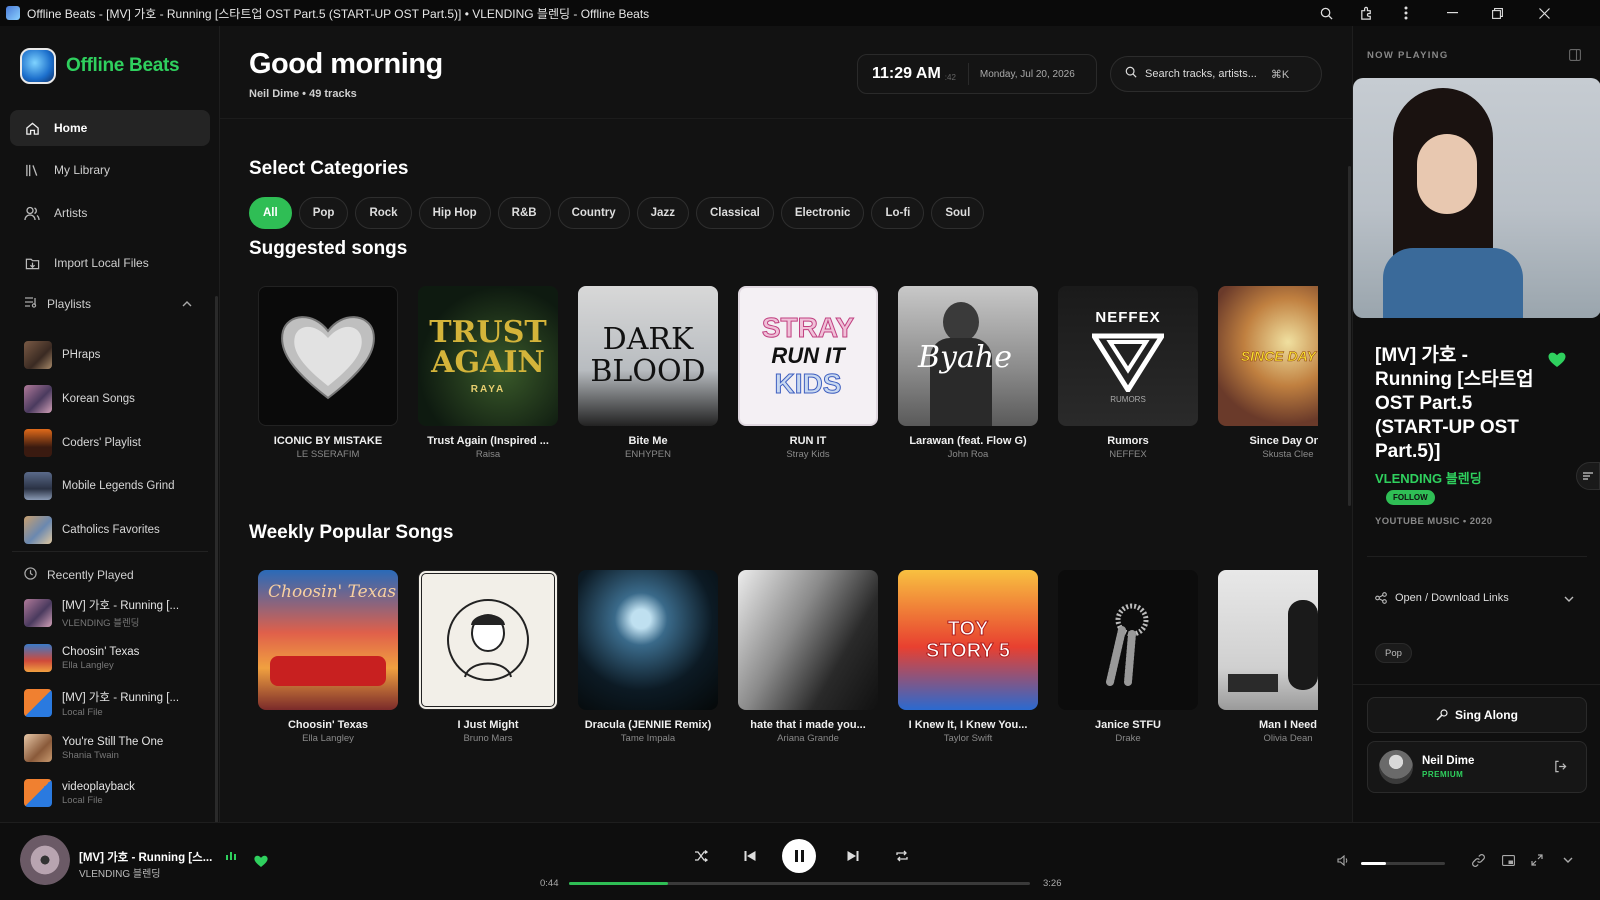  Describe the element at coordinates (488, 657) in the screenshot. I see `song-card: I Just Might Bruno Mars` at that location.